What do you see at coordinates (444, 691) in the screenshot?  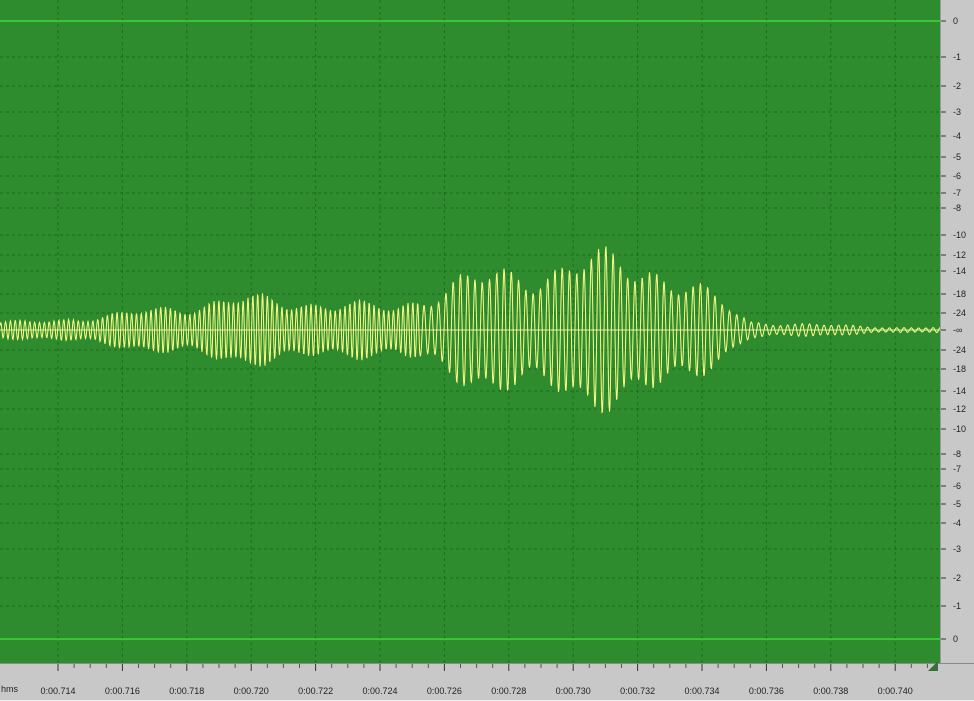 I see `time-tick-label: 0:00.726` at bounding box center [444, 691].